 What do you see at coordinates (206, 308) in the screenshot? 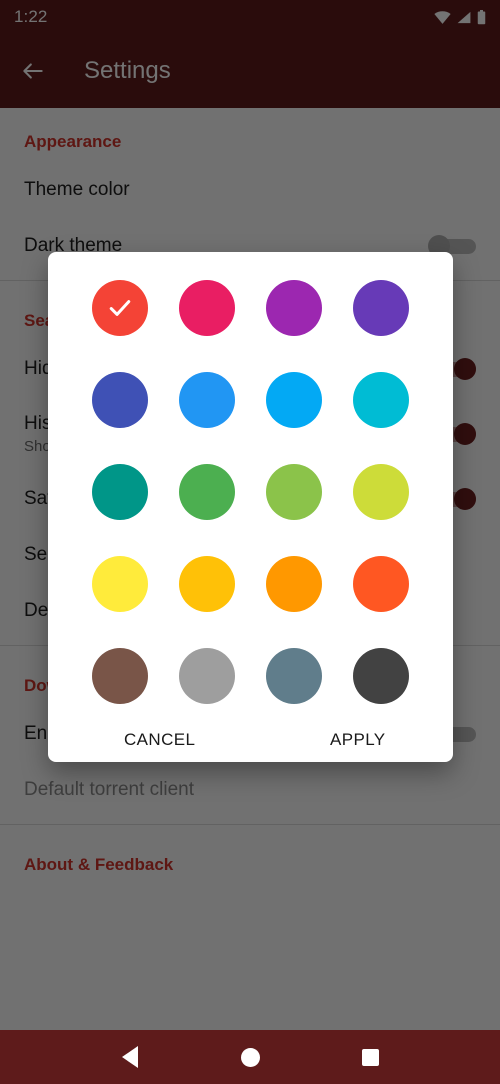
I see `color-swatch-pink` at bounding box center [206, 308].